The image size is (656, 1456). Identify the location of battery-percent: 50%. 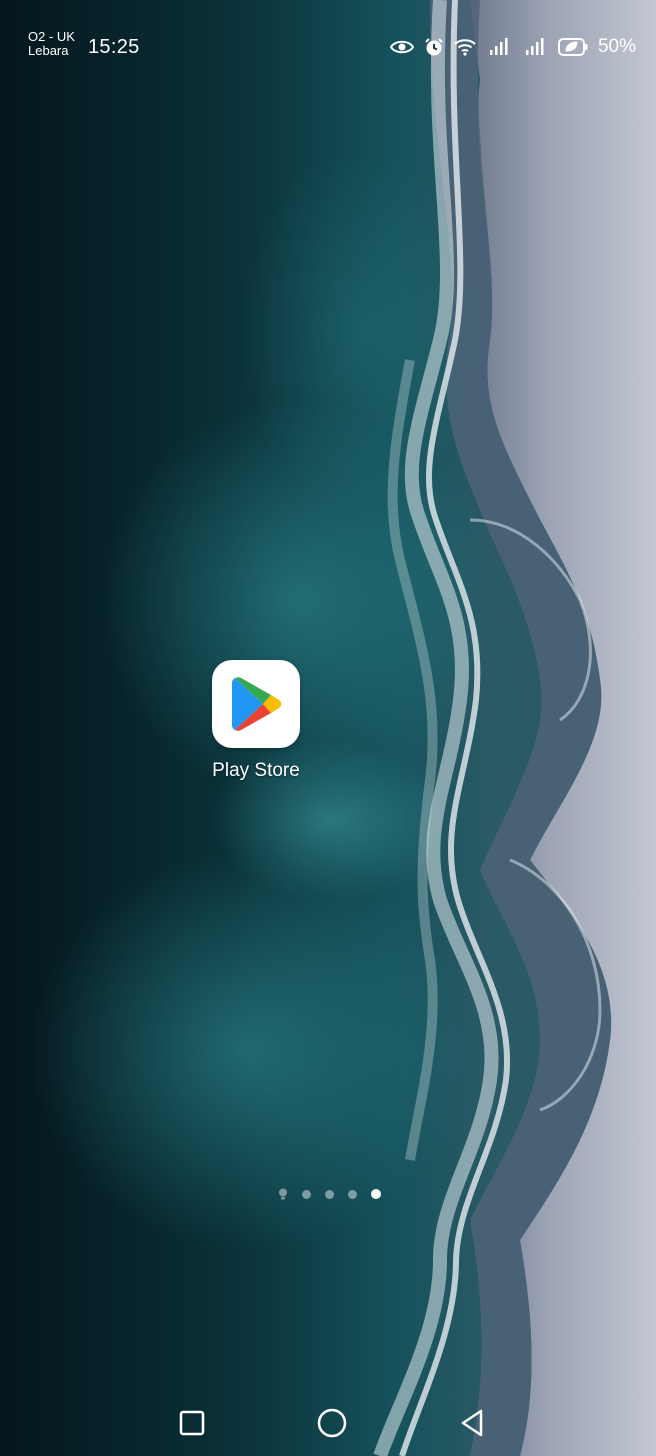
(616, 46).